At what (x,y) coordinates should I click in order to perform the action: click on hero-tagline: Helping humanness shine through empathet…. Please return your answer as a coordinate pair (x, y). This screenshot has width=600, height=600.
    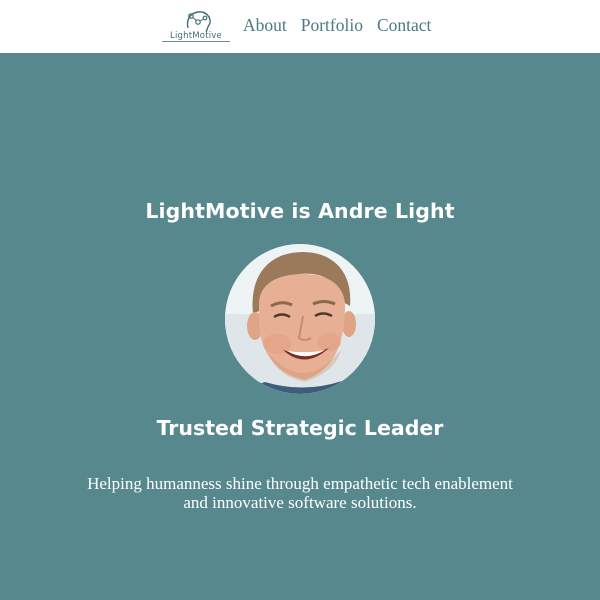
    Looking at the image, I should click on (300, 493).